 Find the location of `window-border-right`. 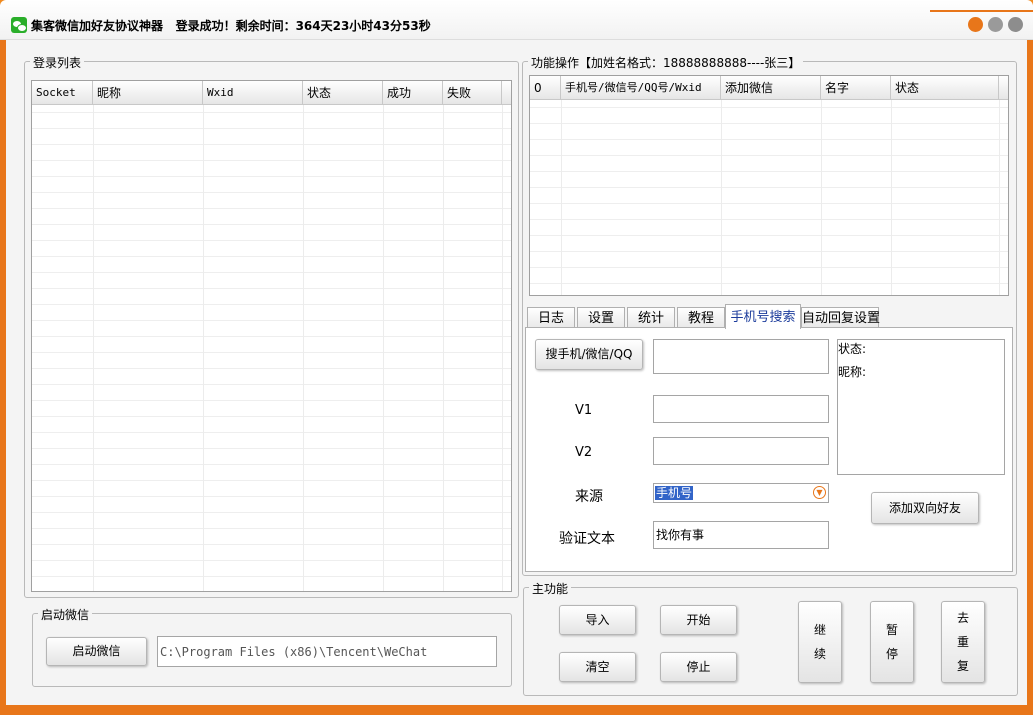

window-border-right is located at coordinates (1030, 375).